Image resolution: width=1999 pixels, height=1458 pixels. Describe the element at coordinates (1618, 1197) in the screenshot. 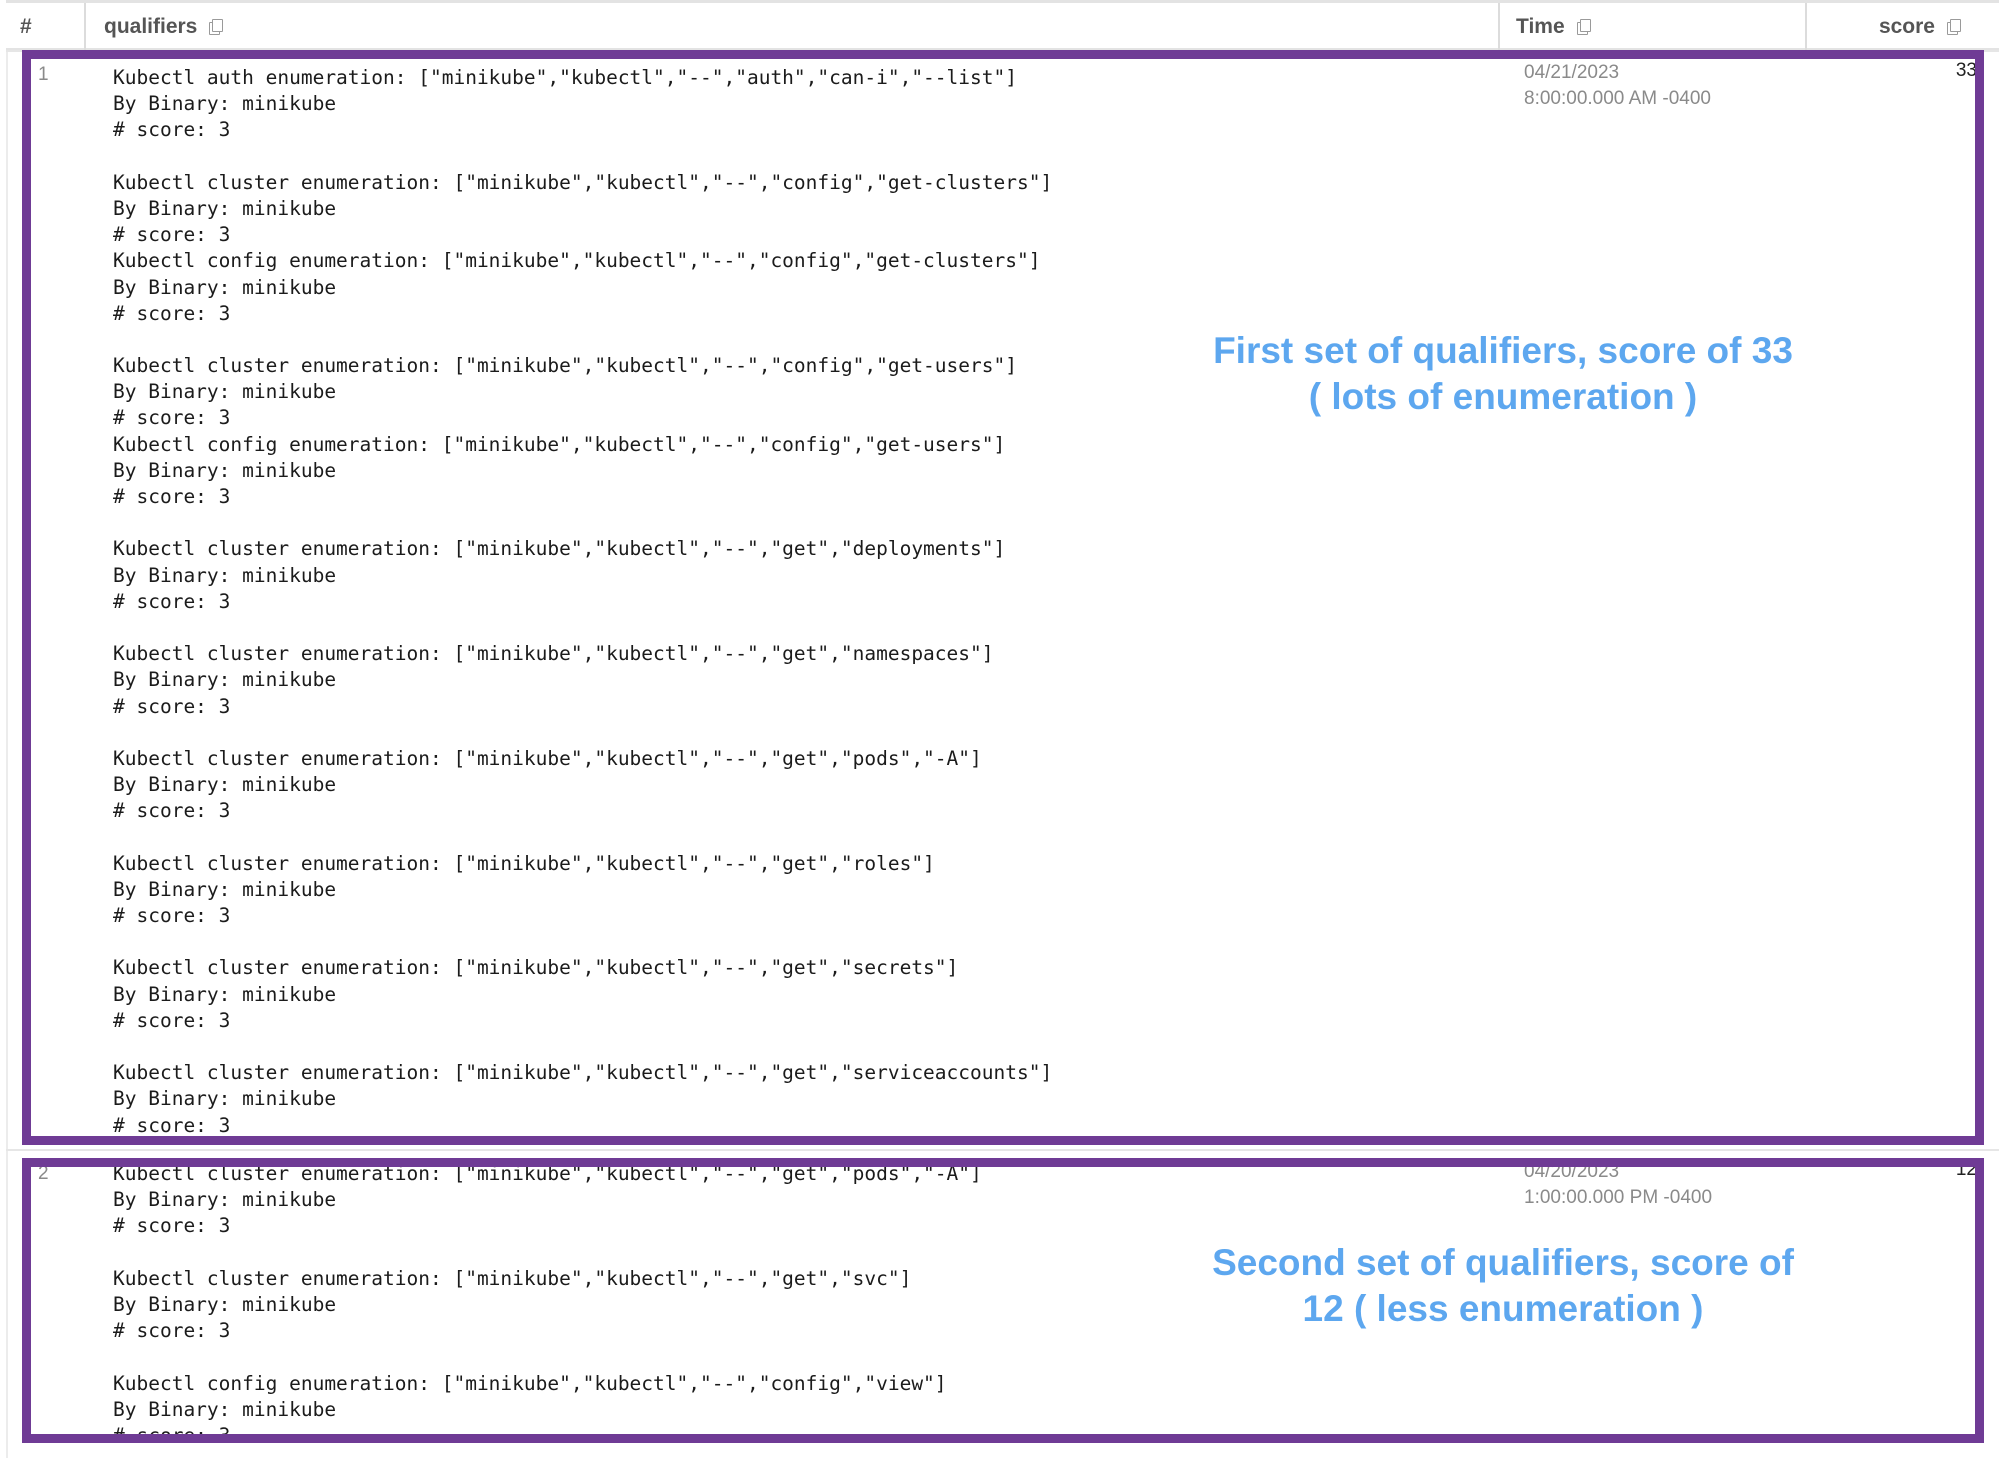

I see `time-clock: 1:00:00.000 PM -0400` at that location.